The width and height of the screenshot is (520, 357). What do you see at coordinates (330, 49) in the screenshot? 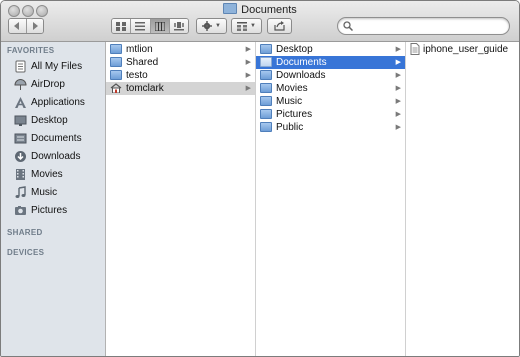
I see `list-item: Desktop ▶` at bounding box center [330, 49].